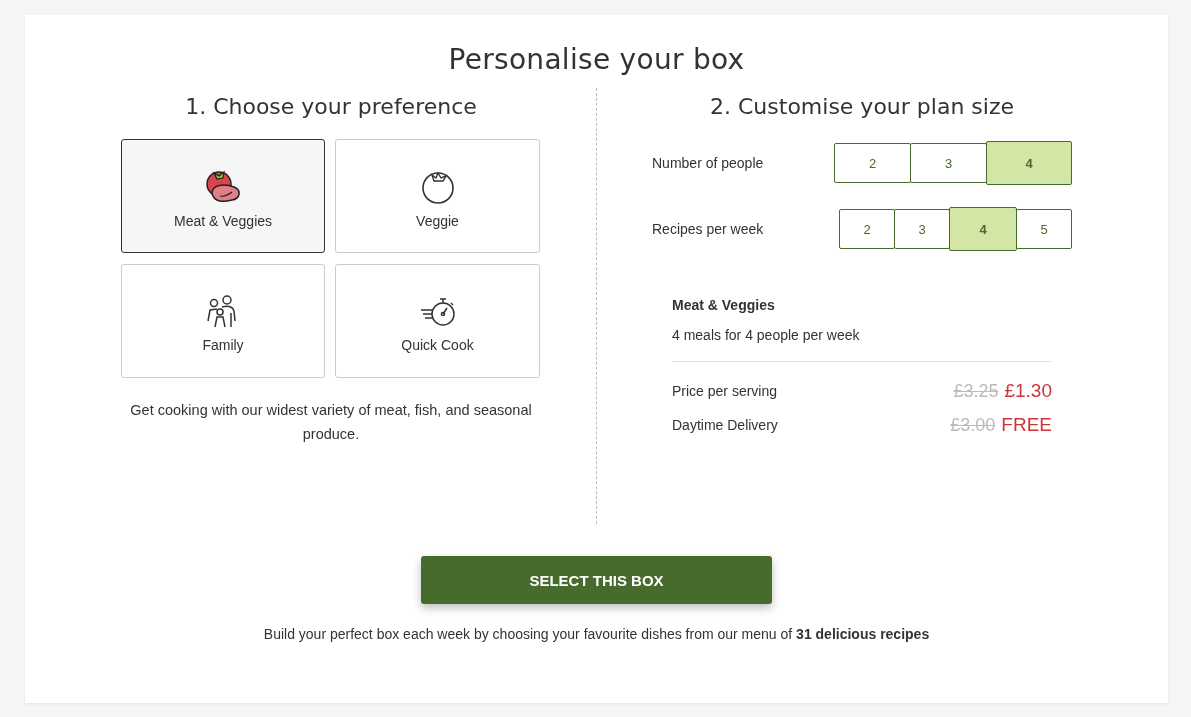 The height and width of the screenshot is (717, 1191). Describe the element at coordinates (708, 163) in the screenshot. I see `option-label: Number of people` at that location.